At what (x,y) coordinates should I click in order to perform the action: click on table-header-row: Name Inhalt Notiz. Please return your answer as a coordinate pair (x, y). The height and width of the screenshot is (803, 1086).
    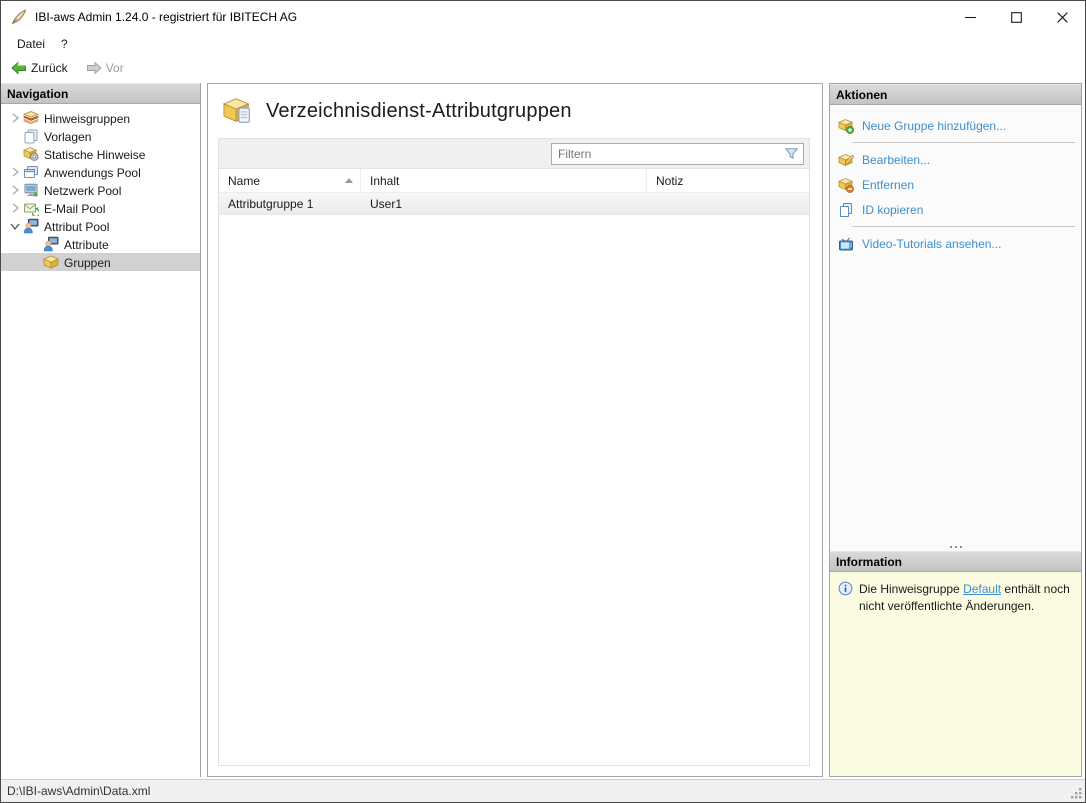
    Looking at the image, I should click on (514, 181).